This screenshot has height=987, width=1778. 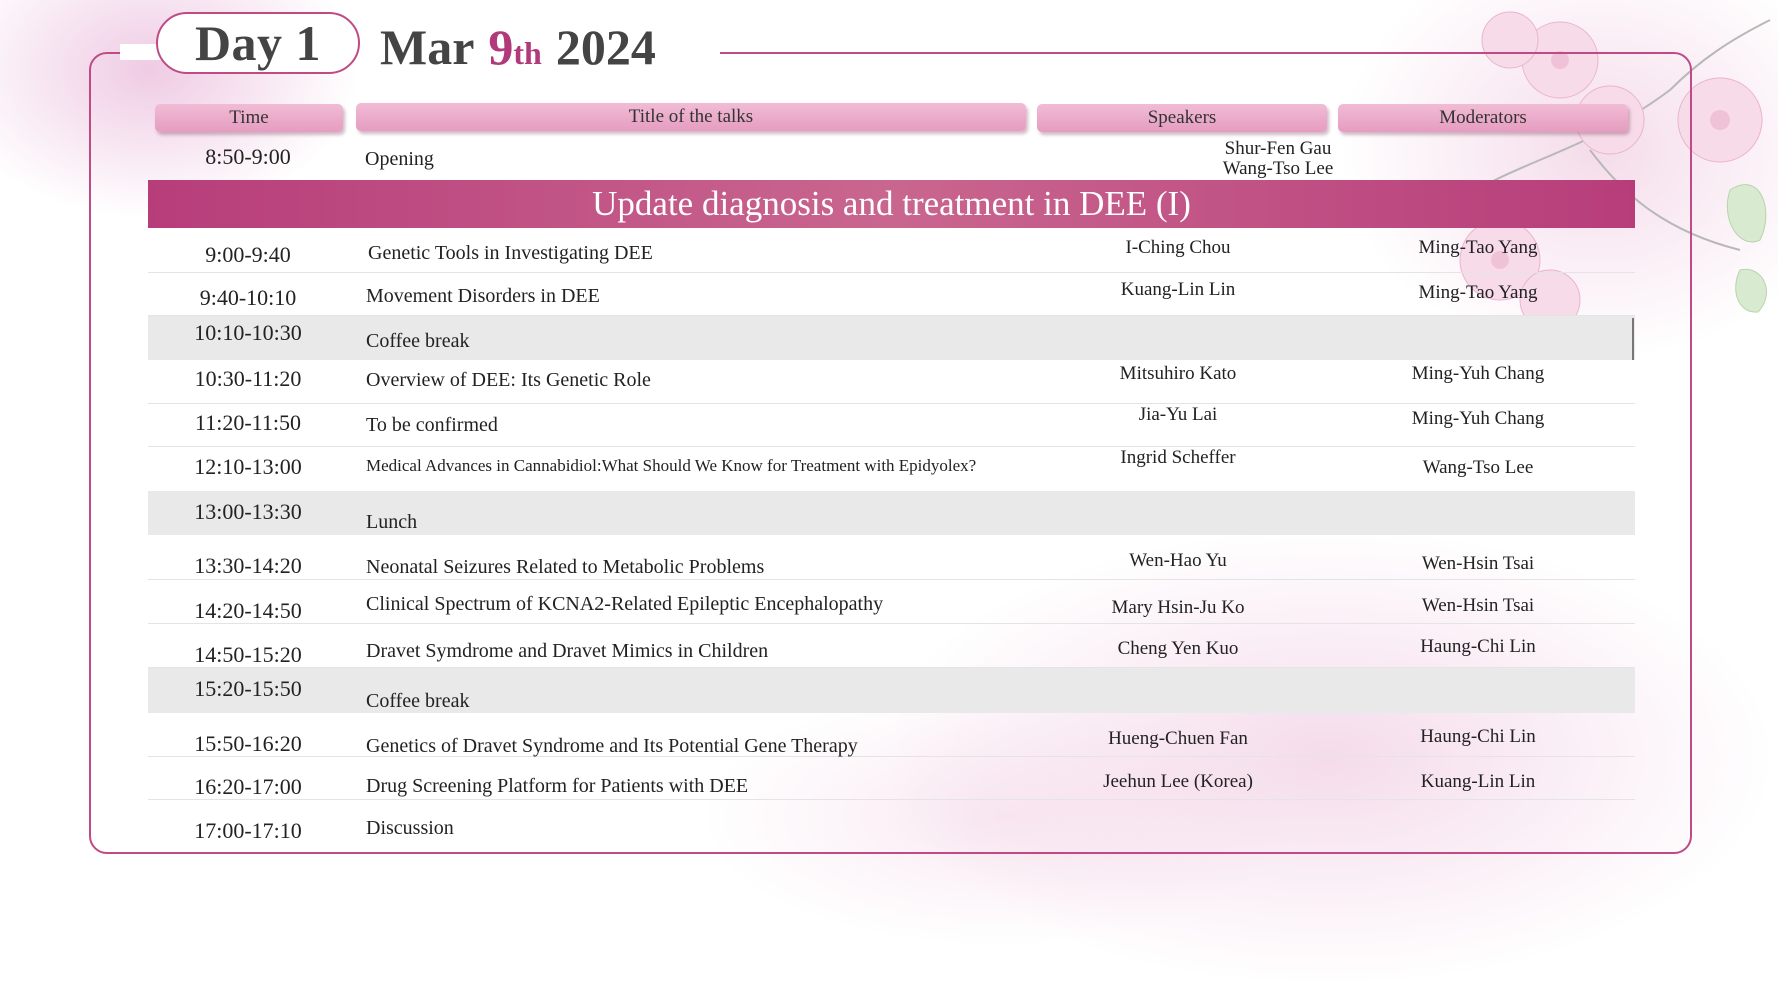 What do you see at coordinates (1483, 118) in the screenshot?
I see `column-header-moderators: Moderators` at bounding box center [1483, 118].